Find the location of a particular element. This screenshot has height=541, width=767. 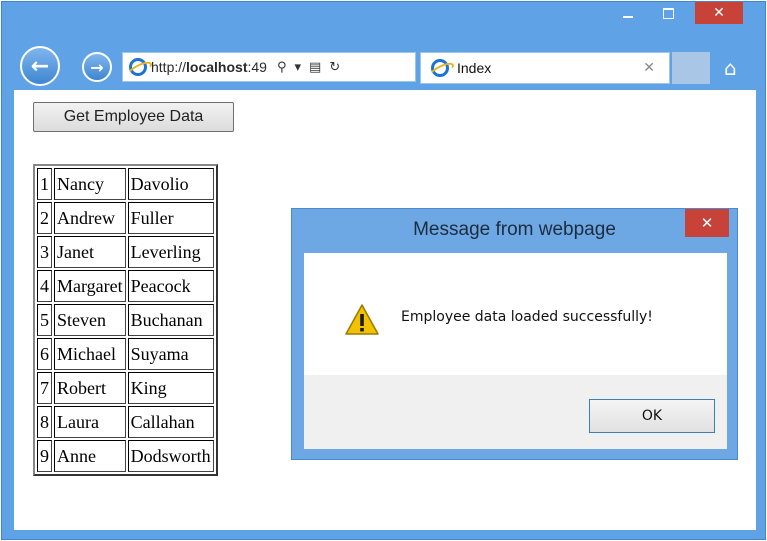

first-name-cell: Steven is located at coordinates (90, 320).